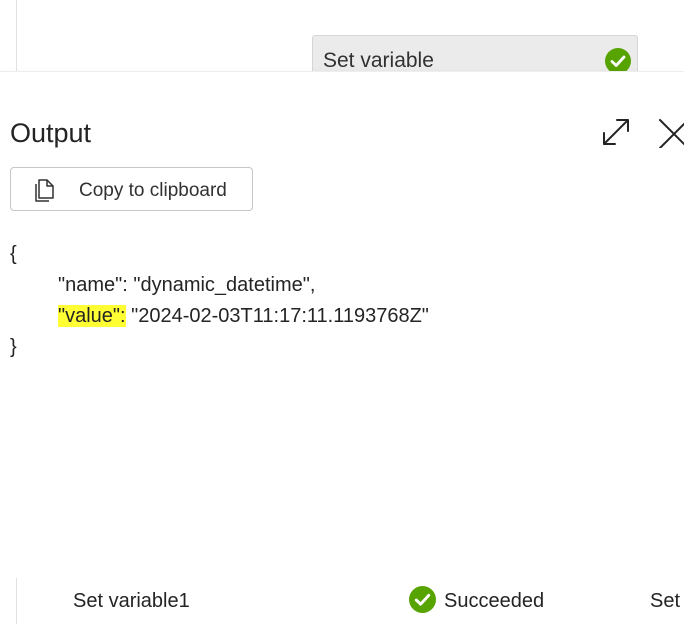  Describe the element at coordinates (616, 132) in the screenshot. I see `expand-icon` at that location.